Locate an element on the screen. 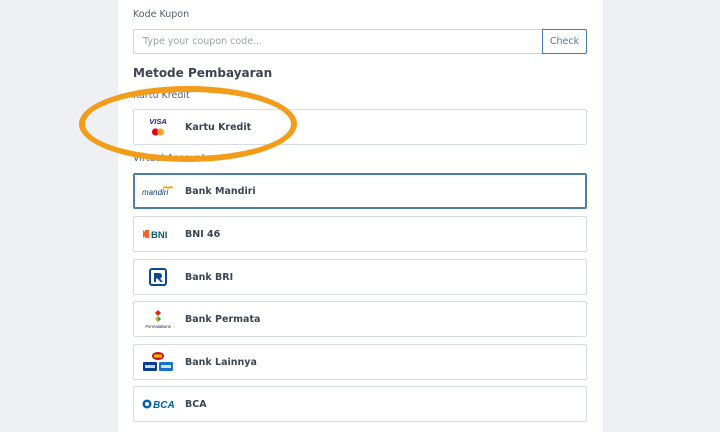 Image resolution: width=720 pixels, height=432 pixels. payment-option-bank-mandiri: mandiri Bank Mandiri is located at coordinates (360, 191).